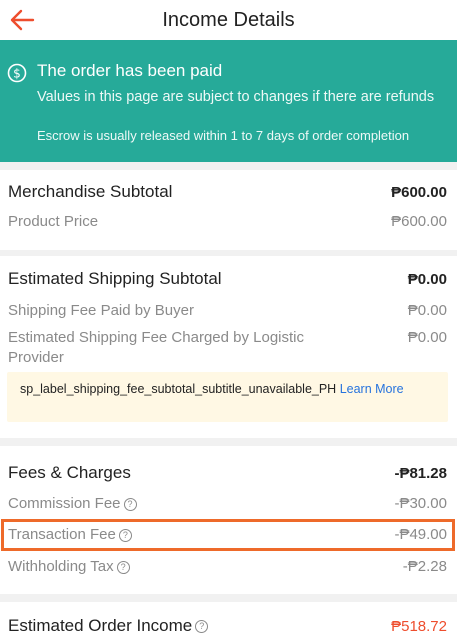 This screenshot has width=457, height=637. I want to click on banner-title: The order has been paid, so click(130, 70).